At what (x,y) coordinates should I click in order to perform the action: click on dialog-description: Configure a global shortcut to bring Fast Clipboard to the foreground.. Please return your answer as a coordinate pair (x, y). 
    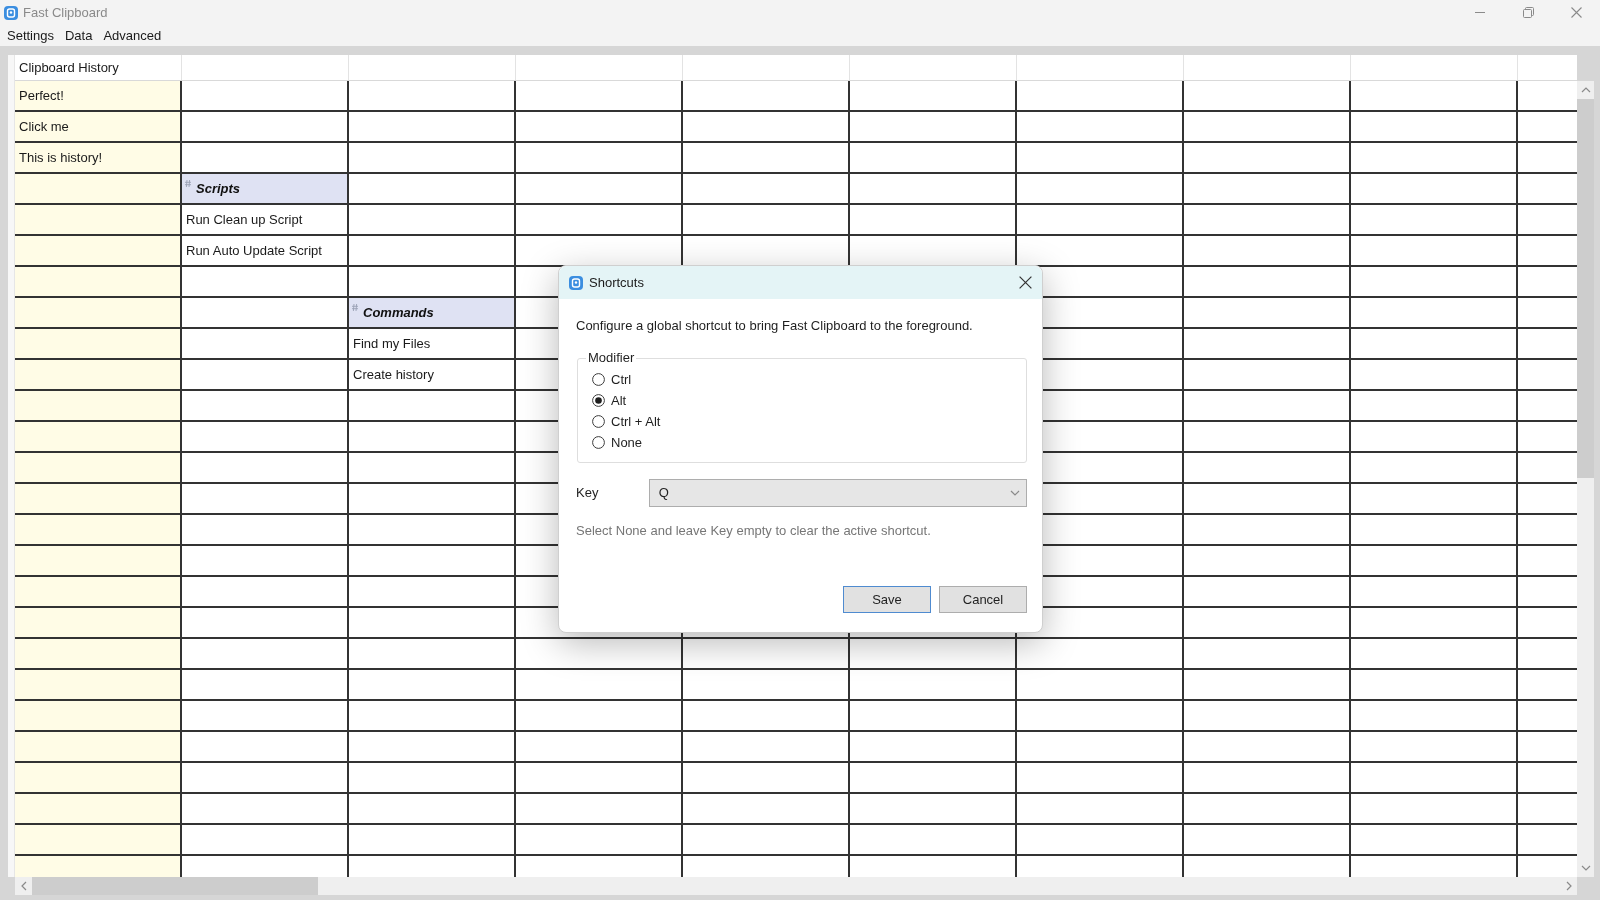
    Looking at the image, I should click on (775, 326).